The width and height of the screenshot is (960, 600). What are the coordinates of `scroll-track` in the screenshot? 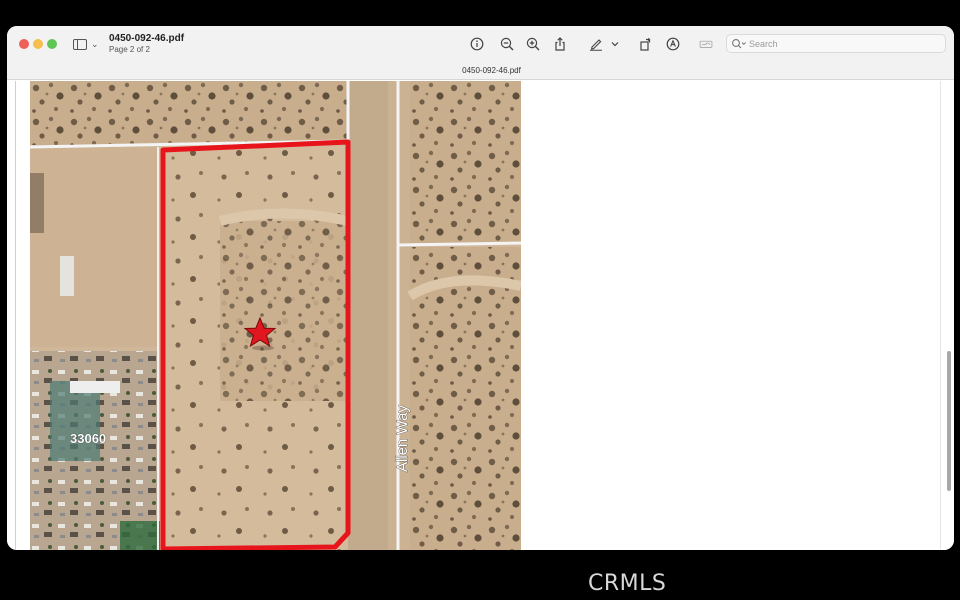 It's located at (940, 315).